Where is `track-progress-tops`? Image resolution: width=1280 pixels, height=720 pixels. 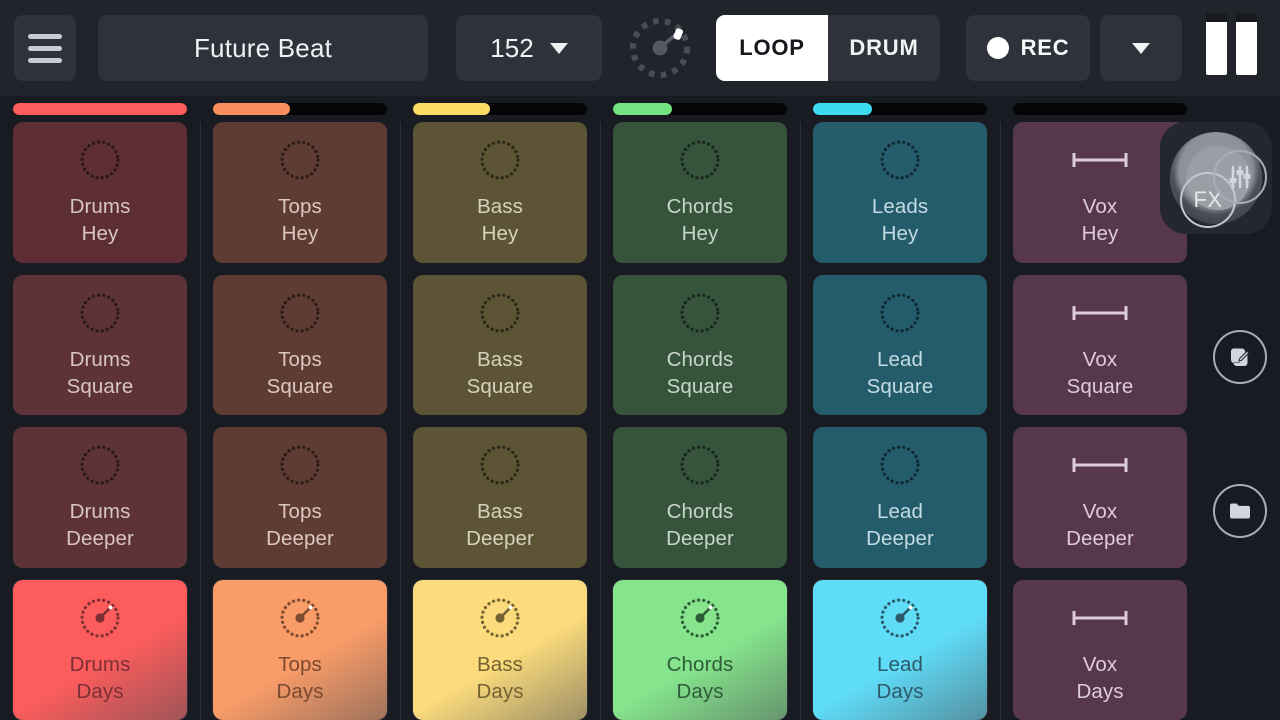
track-progress-tops is located at coordinates (300, 109).